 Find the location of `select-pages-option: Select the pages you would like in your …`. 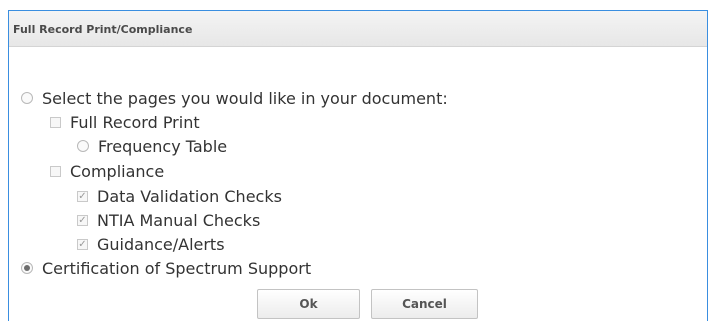

select-pages-option: Select the pages you would like in your … is located at coordinates (234, 98).